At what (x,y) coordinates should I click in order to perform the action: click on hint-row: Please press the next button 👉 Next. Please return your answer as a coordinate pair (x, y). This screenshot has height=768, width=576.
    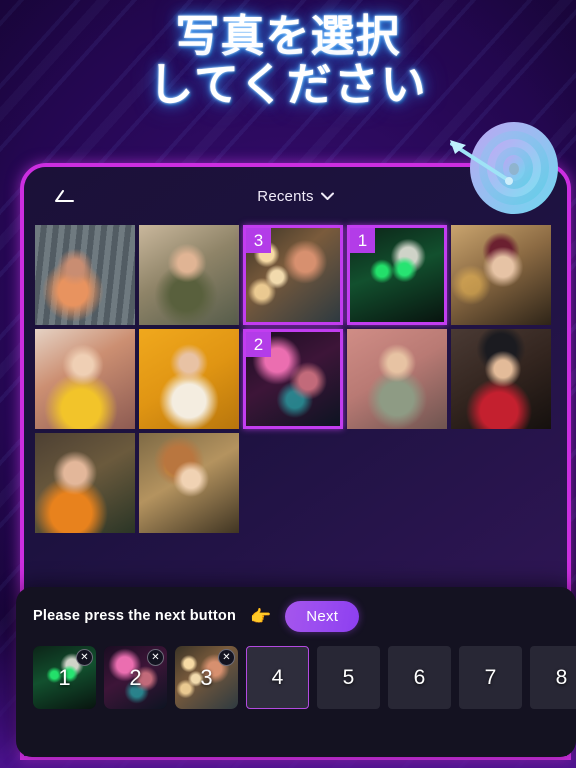
    Looking at the image, I should click on (296, 616).